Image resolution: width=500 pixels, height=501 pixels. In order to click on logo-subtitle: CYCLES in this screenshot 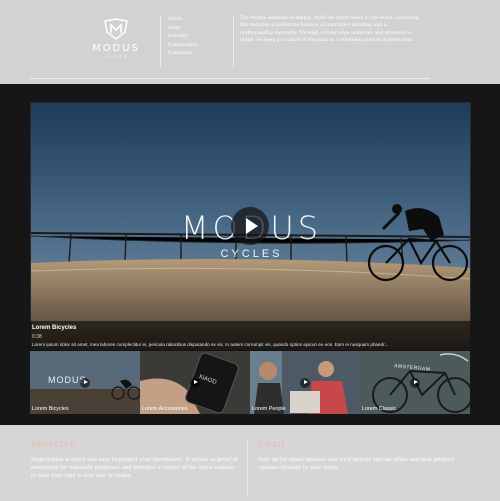, I will do `click(116, 56)`.